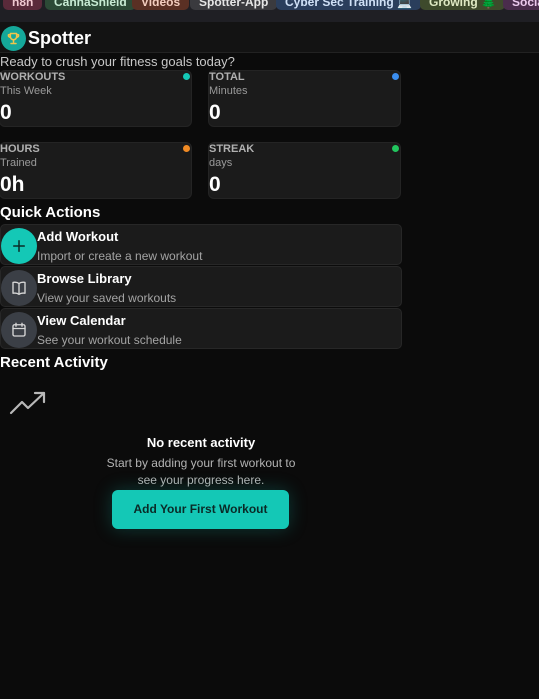 Image resolution: width=539 pixels, height=699 pixels. Describe the element at coordinates (200, 509) in the screenshot. I see `add-first-workout-button: Add Your First Workout` at that location.